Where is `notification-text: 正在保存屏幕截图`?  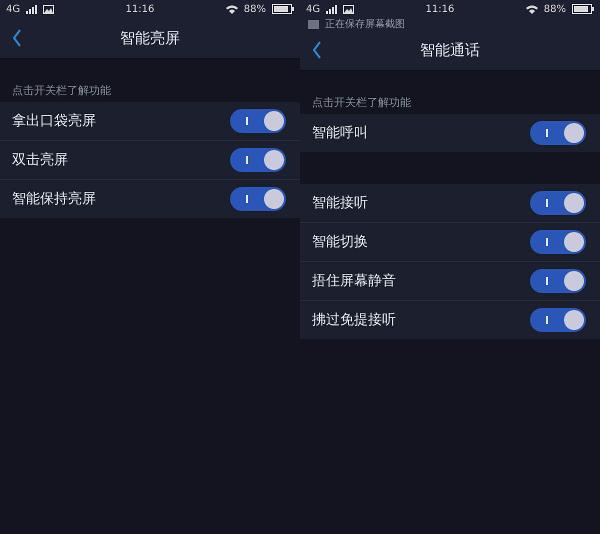 notification-text: 正在保存屏幕截图 is located at coordinates (365, 24).